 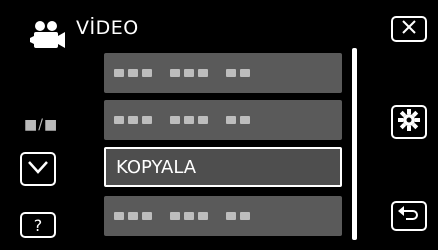 I want to click on chevron-down-icon, so click(x=38, y=169).